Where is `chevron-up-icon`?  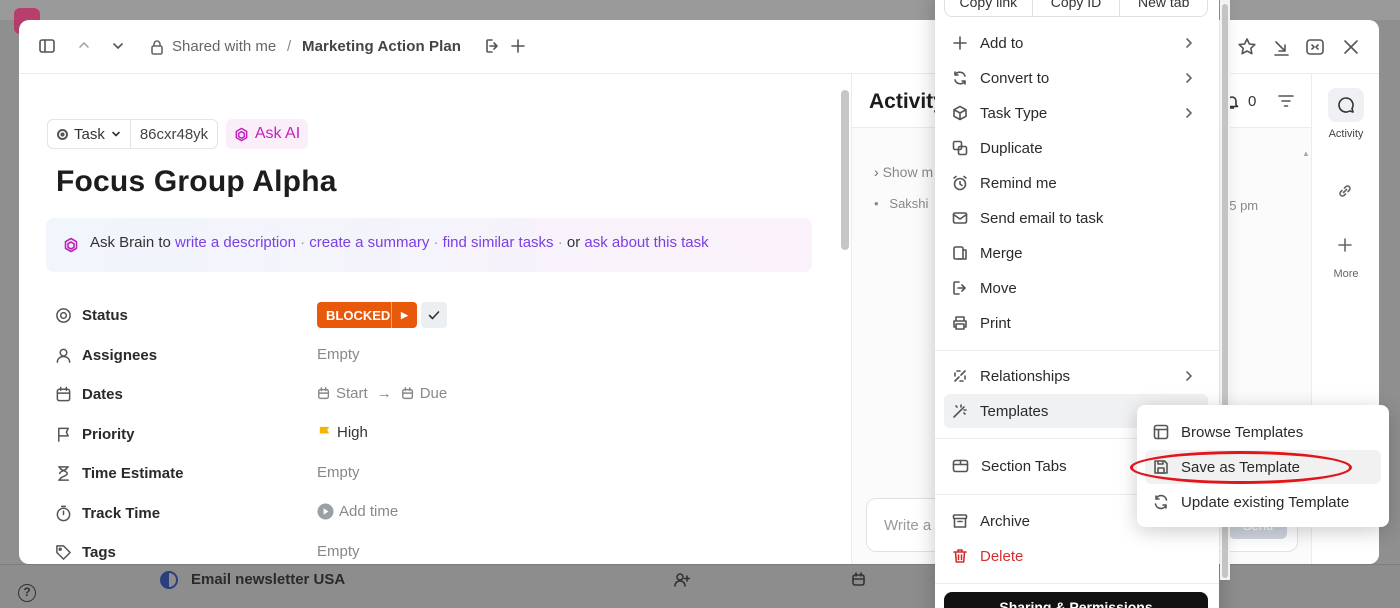
chevron-up-icon is located at coordinates (88, 49).